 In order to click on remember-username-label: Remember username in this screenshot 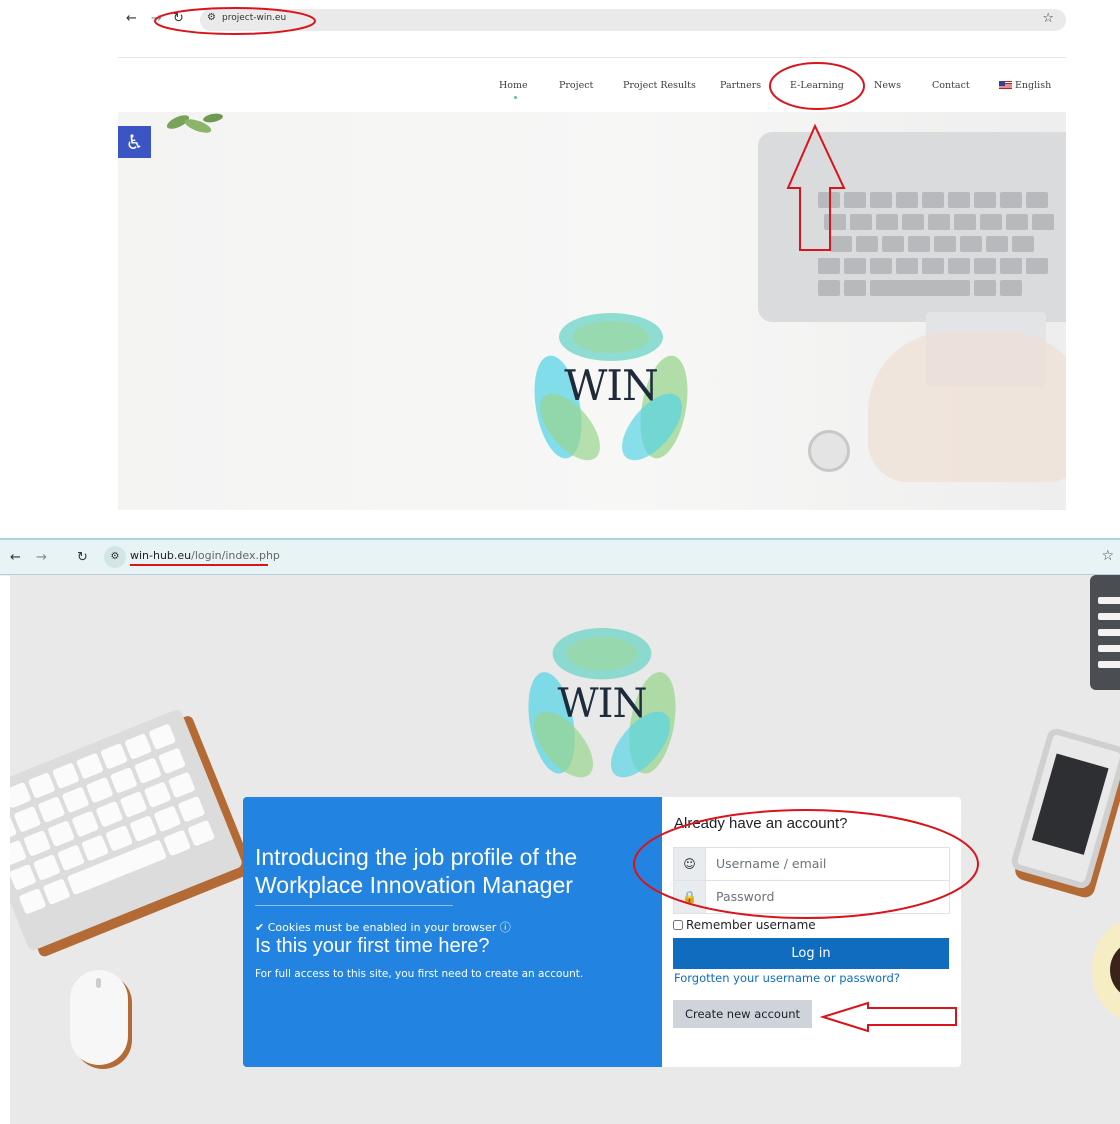, I will do `click(751, 925)`.